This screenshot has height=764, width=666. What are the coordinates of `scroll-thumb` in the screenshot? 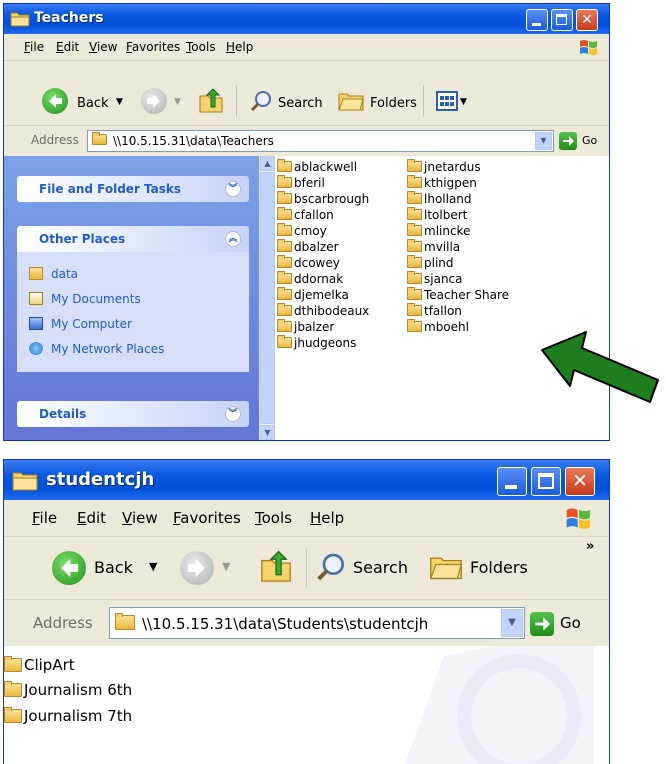 It's located at (267, 298).